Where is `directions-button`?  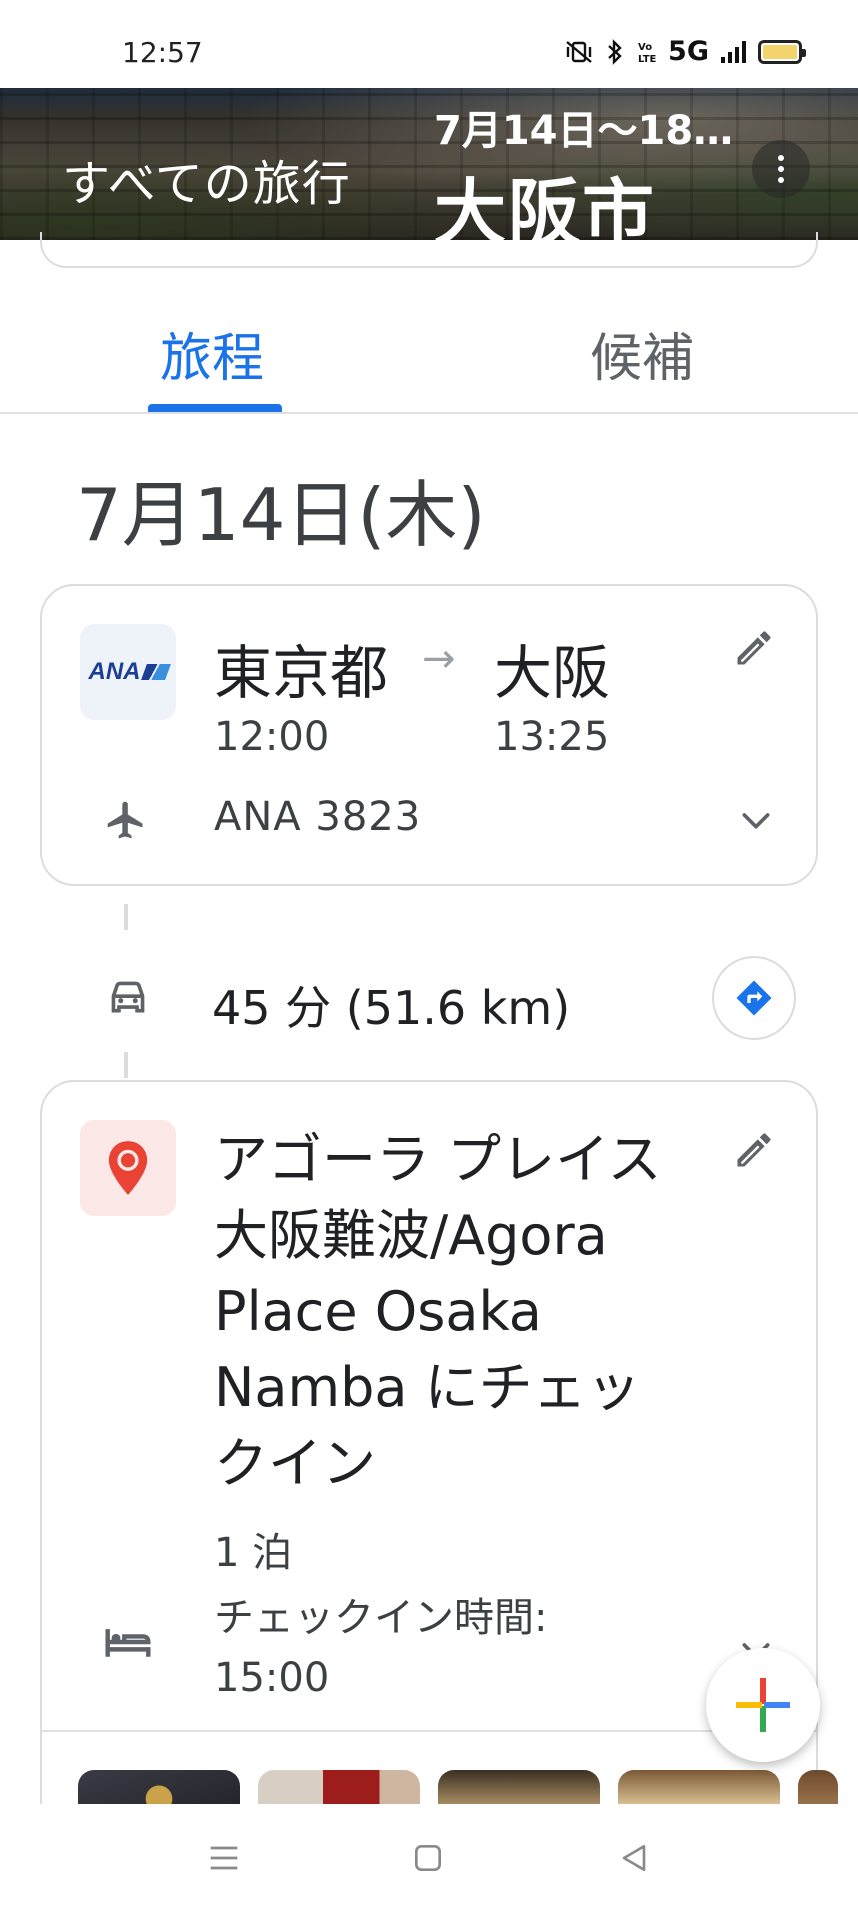
directions-button is located at coordinates (754, 998).